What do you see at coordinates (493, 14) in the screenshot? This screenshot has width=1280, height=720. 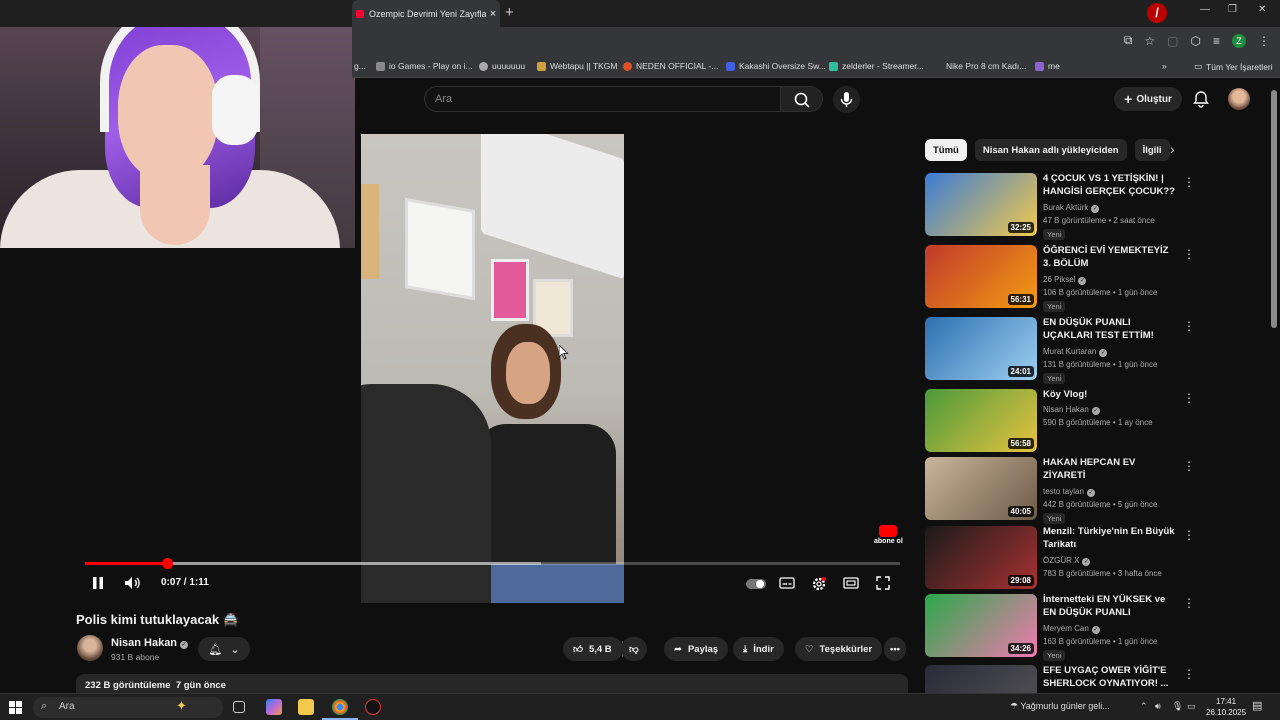 I see `tab-close-icon: ×` at bounding box center [493, 14].